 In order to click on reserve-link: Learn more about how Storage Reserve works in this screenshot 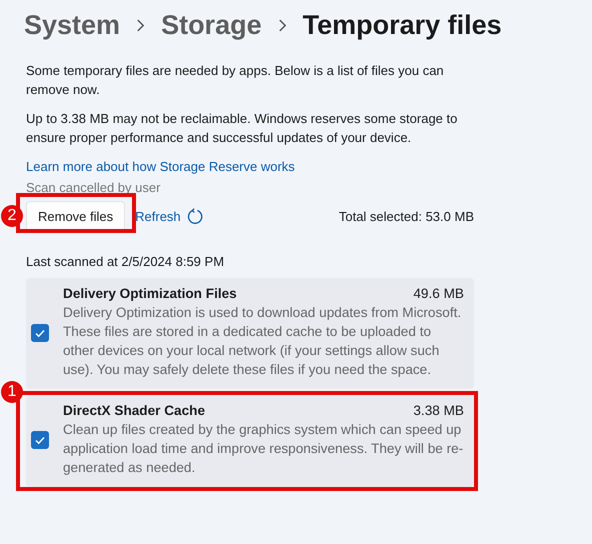, I will do `click(160, 166)`.